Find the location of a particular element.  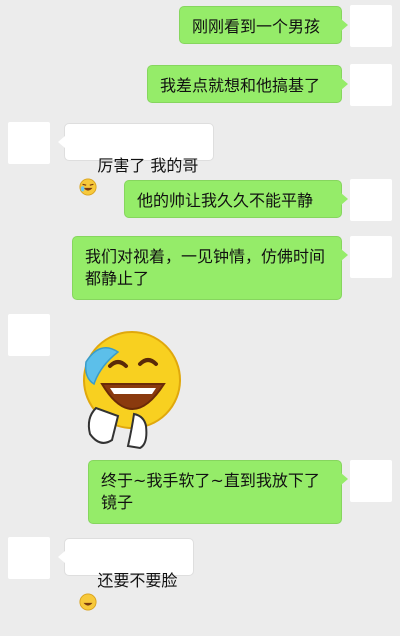

message-bubble-incoming: 厉害了 我的哥 is located at coordinates (136, 159).